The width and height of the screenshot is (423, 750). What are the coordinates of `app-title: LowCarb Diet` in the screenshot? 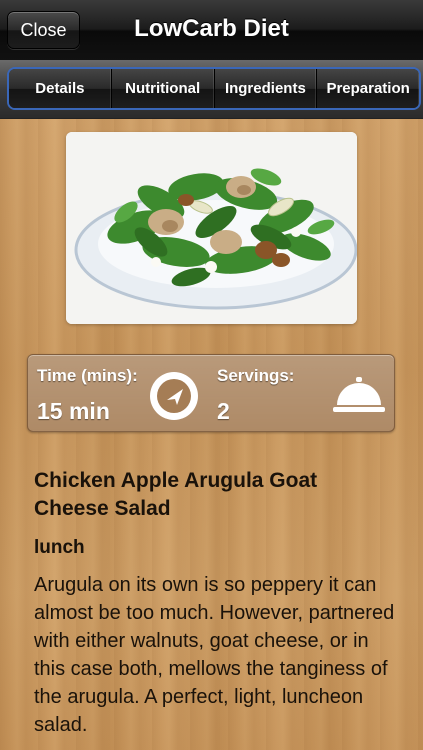 It's located at (211, 28).